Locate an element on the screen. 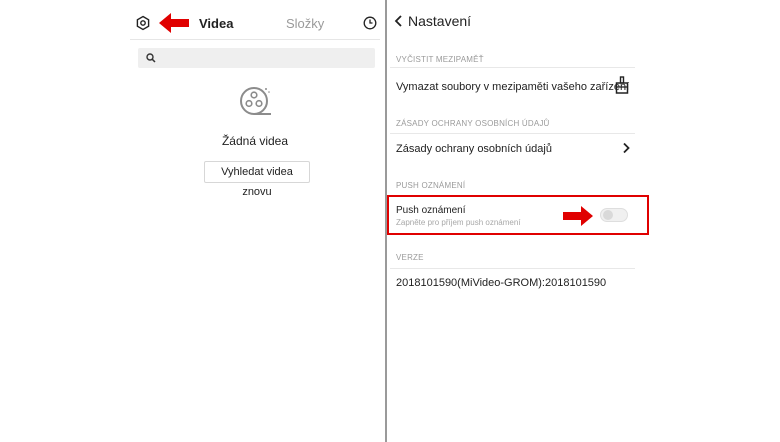  section-heading-push: PUSH OZNÁMENÍ is located at coordinates (431, 185).